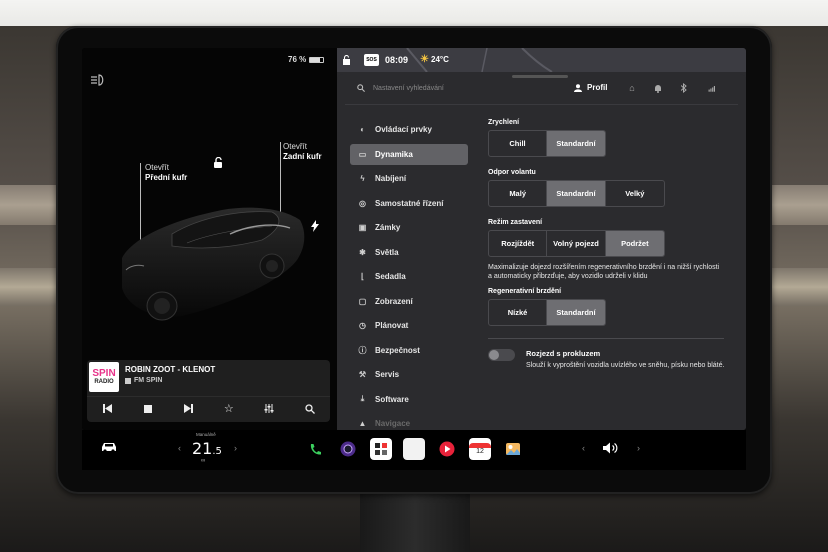 This screenshot has height=552, width=828. What do you see at coordinates (387, 252) in the screenshot?
I see `menu-item-label: Světla` at bounding box center [387, 252].